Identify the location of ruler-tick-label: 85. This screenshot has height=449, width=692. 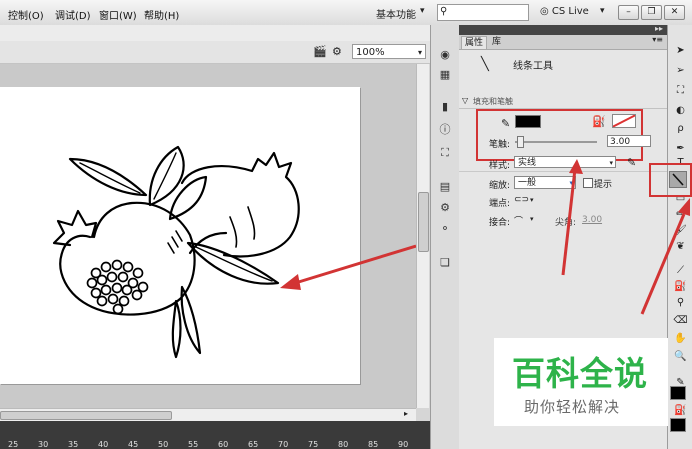
(373, 444).